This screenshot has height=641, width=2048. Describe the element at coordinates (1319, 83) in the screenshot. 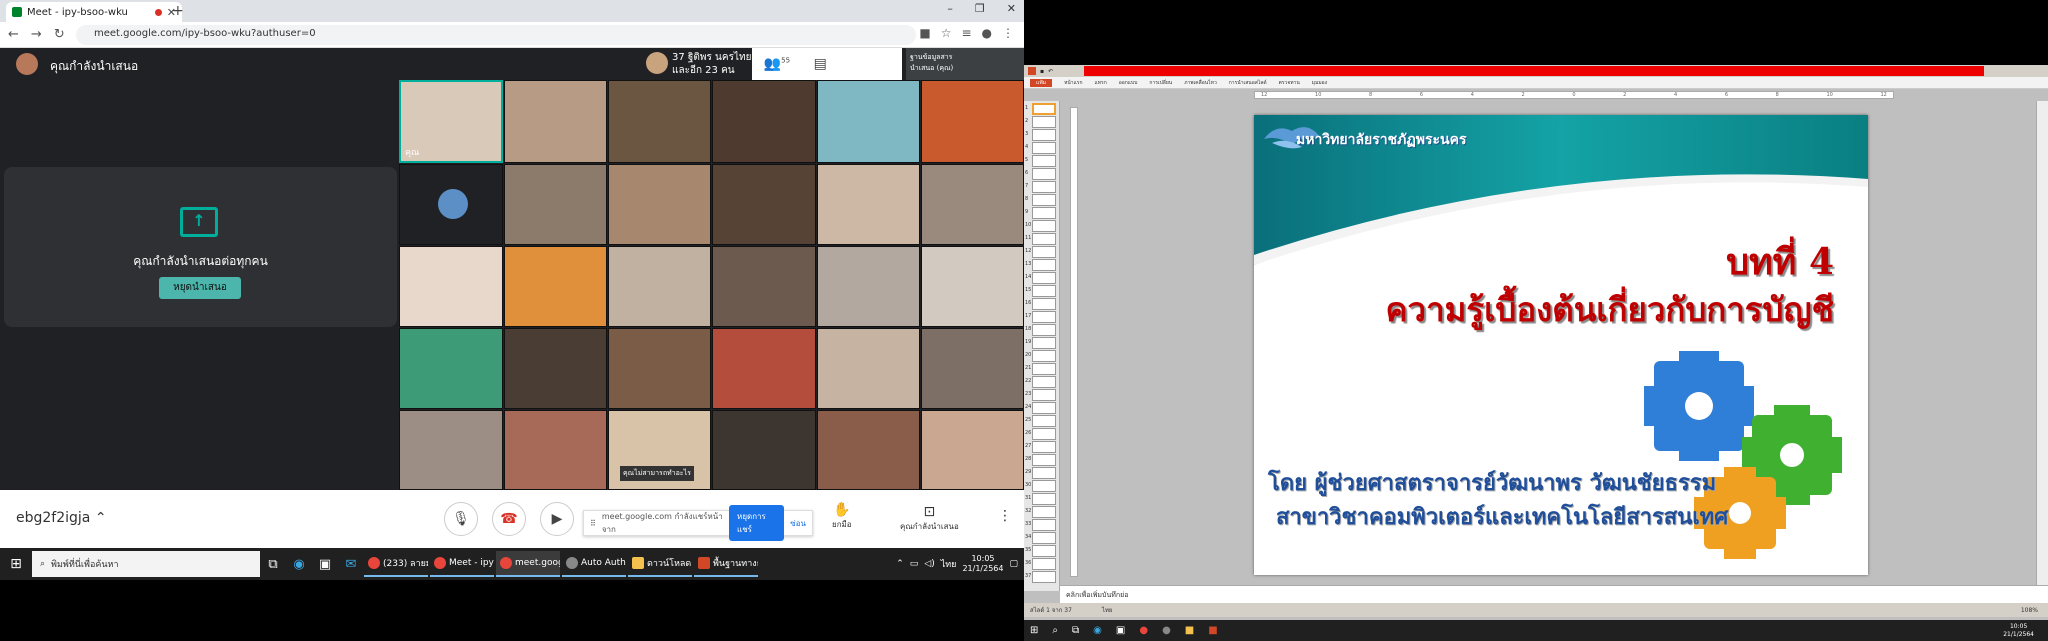

I see `ribbon-tab: มุมมอง` at that location.